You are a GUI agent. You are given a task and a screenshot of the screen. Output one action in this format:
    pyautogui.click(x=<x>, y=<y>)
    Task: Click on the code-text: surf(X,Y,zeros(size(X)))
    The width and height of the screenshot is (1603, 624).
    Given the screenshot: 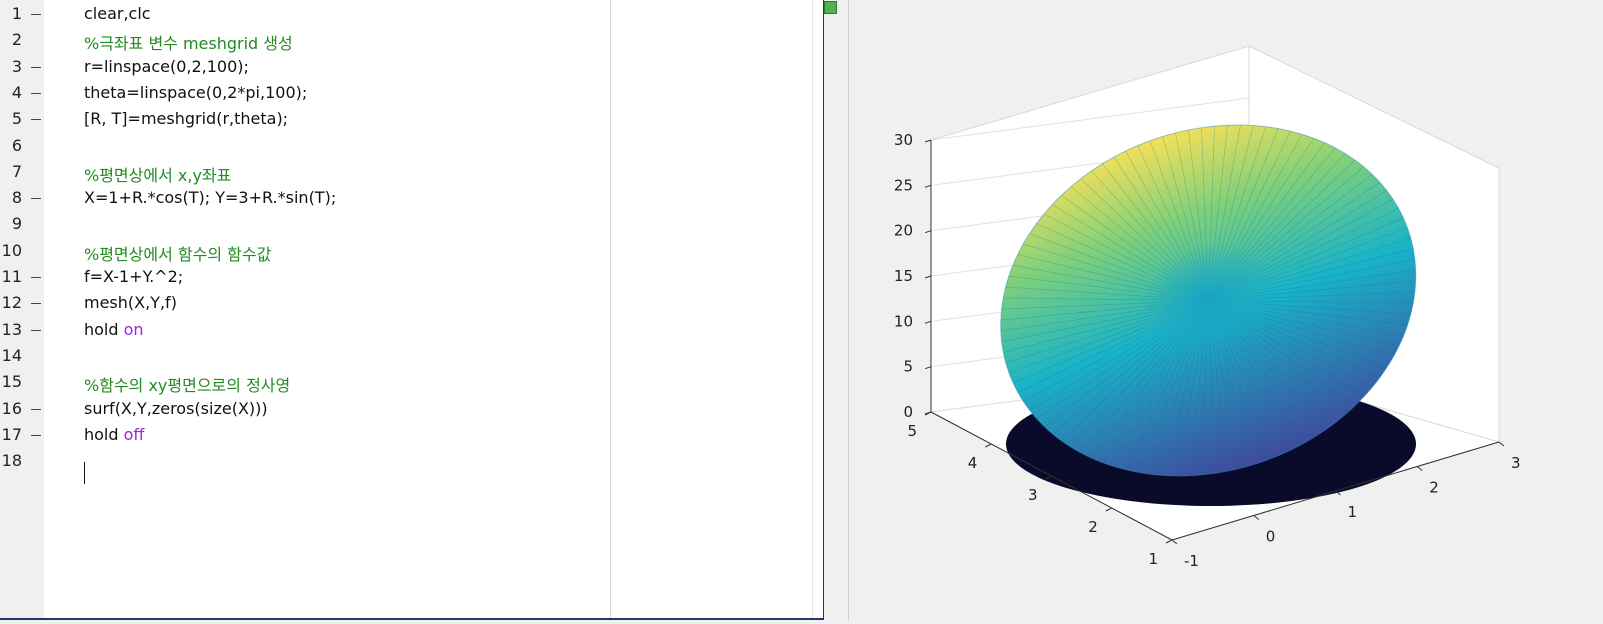 What is the action you would take?
    pyautogui.click(x=176, y=408)
    